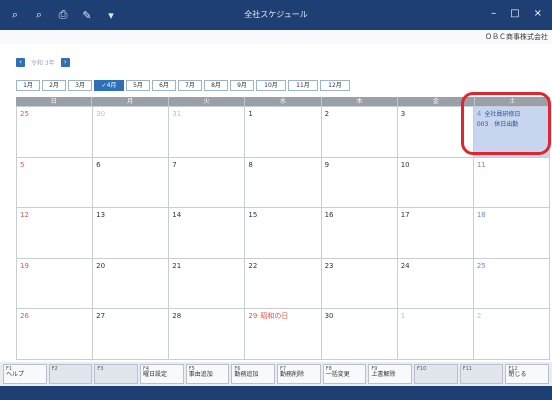 The height and width of the screenshot is (400, 552). Describe the element at coordinates (253, 215) in the screenshot. I see `day-number: 15` at that location.